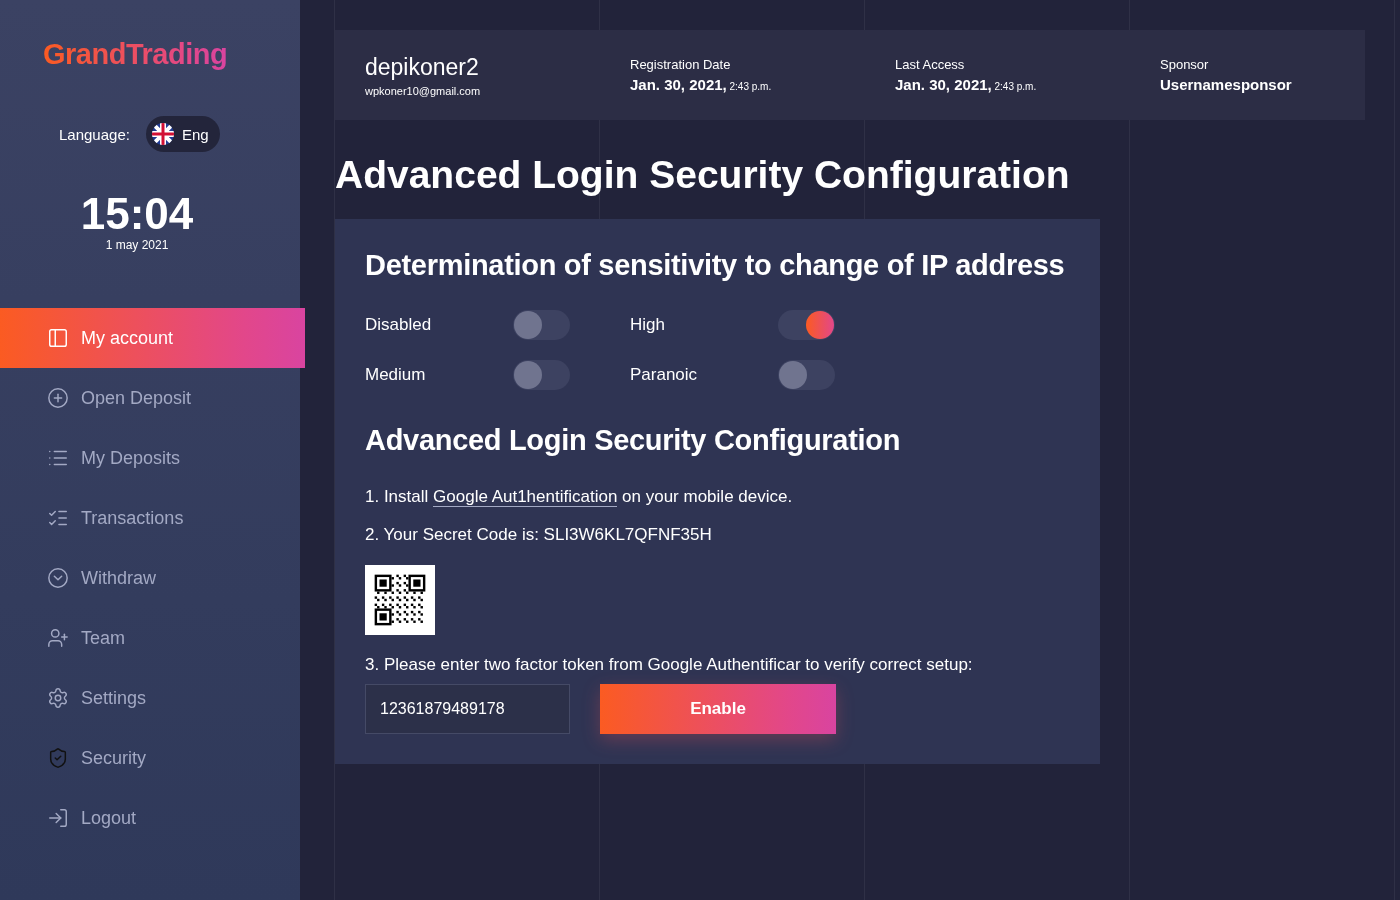 The width and height of the screenshot is (1400, 900). I want to click on enable-button: Enable, so click(718, 709).